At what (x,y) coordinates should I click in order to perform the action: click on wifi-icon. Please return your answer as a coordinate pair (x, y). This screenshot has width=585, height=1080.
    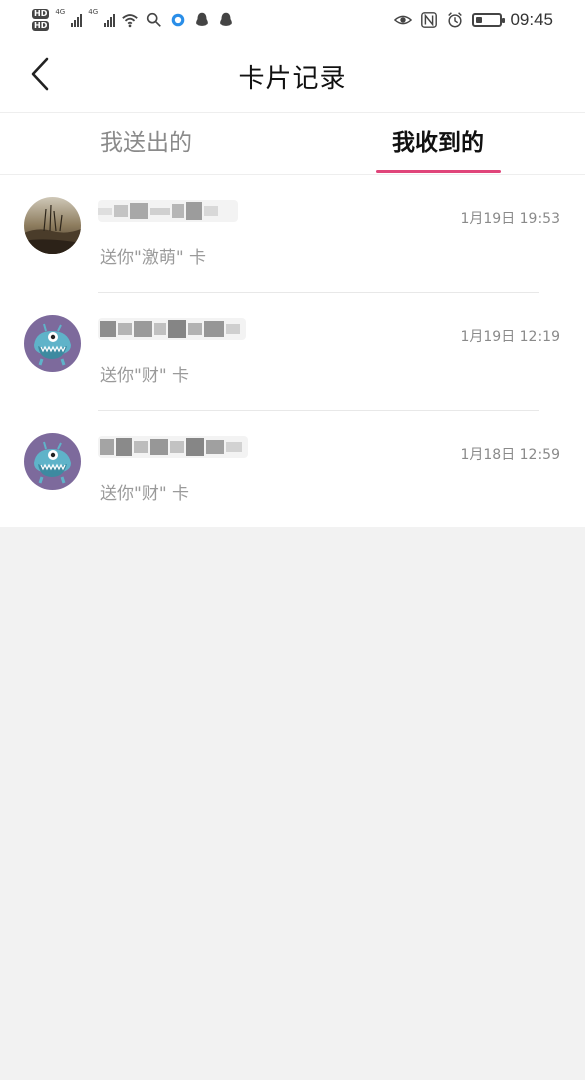
    Looking at the image, I should click on (130, 21).